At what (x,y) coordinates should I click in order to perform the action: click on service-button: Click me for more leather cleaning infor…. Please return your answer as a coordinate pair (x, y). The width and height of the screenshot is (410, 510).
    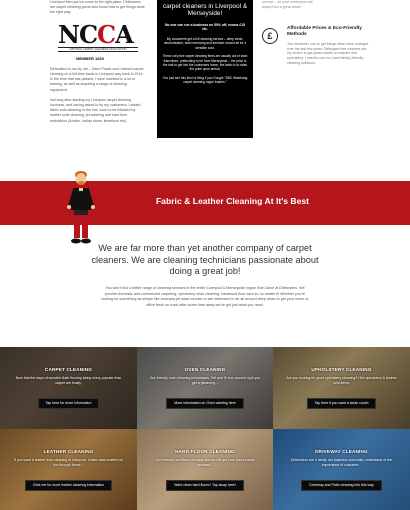
    Looking at the image, I should click on (68, 485).